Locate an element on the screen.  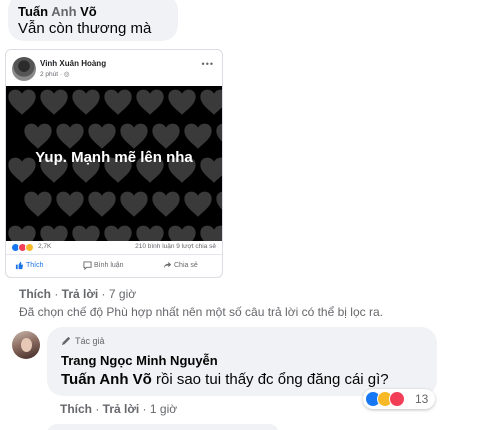
like-link: Thích is located at coordinates (35, 294).